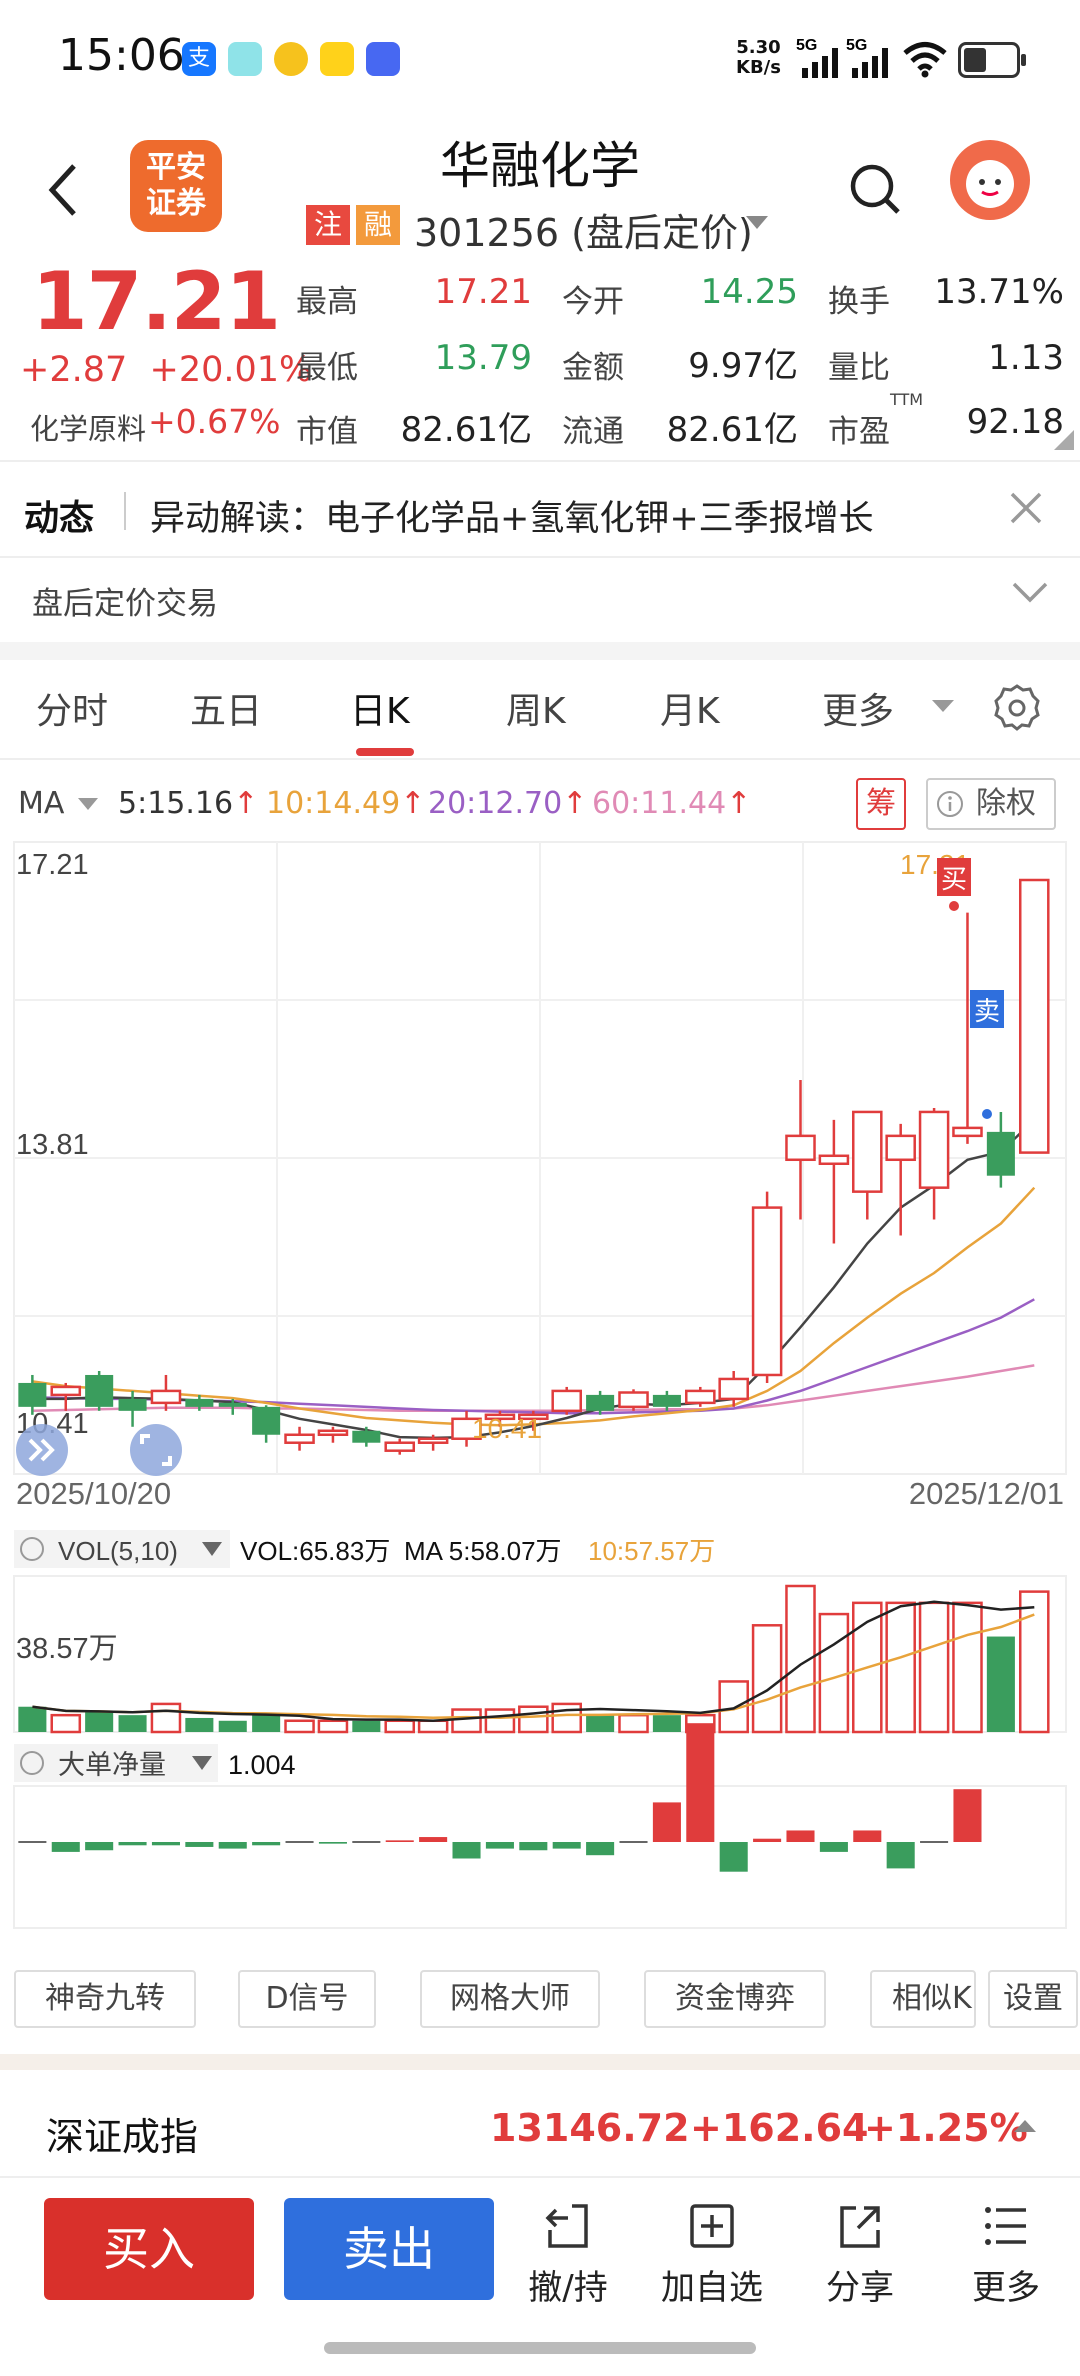 The height and width of the screenshot is (2376, 1080). What do you see at coordinates (508, 803) in the screenshot?
I see `ma20-value: 20:12.70↑` at bounding box center [508, 803].